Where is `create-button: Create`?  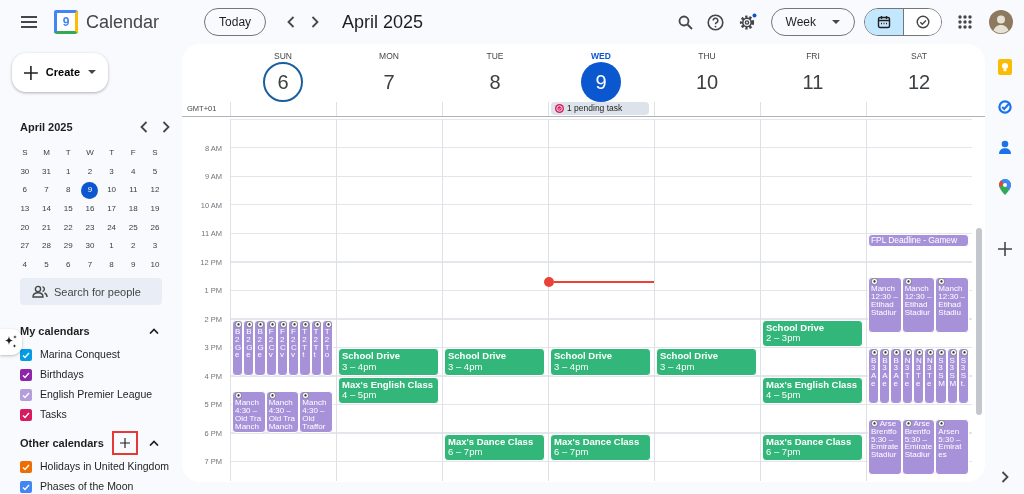
create-button: Create is located at coordinates (60, 72).